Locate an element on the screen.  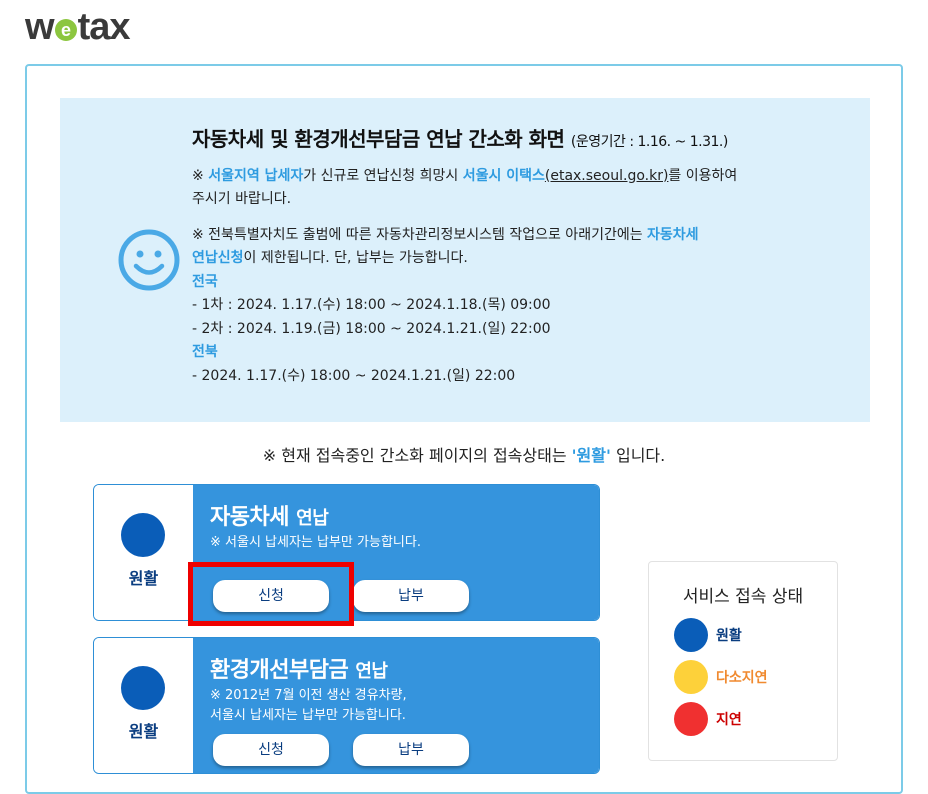
notice-line1-mid: 가 신규로 연납신청 희망시 is located at coordinates (383, 175).